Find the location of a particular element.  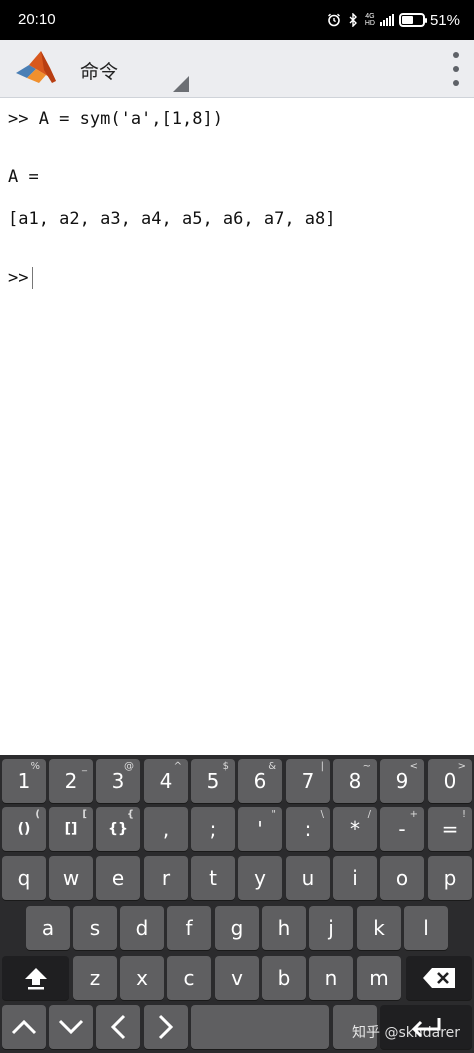

key-label: w is located at coordinates (71, 878).